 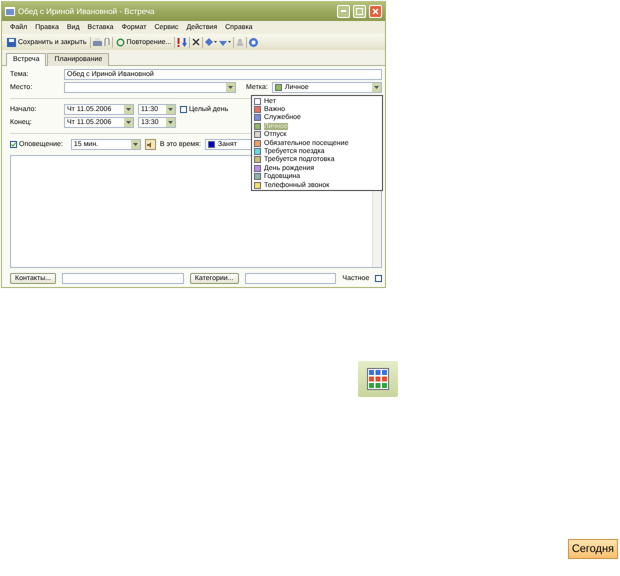 I want to click on grid-icon, so click(x=378, y=379).